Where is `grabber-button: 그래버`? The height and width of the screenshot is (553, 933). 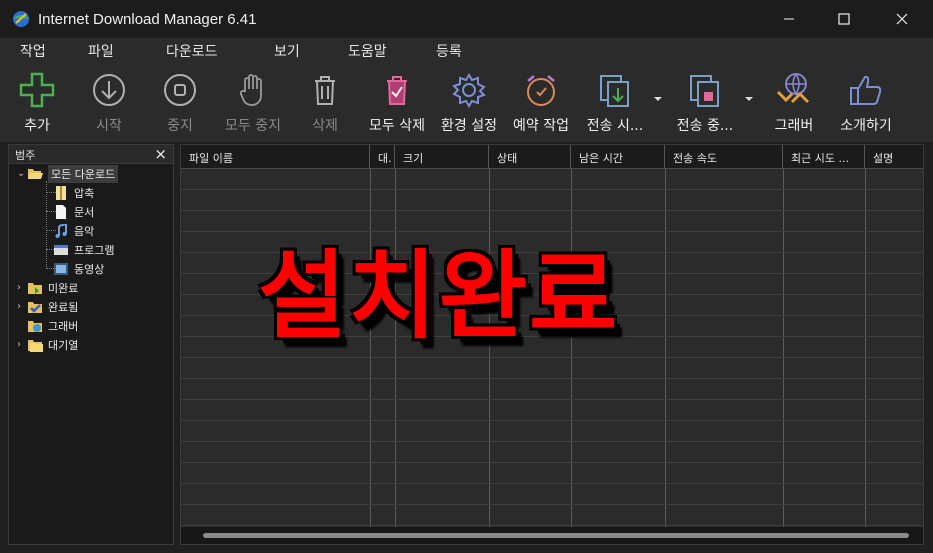 grabber-button: 그래버 is located at coordinates (794, 102).